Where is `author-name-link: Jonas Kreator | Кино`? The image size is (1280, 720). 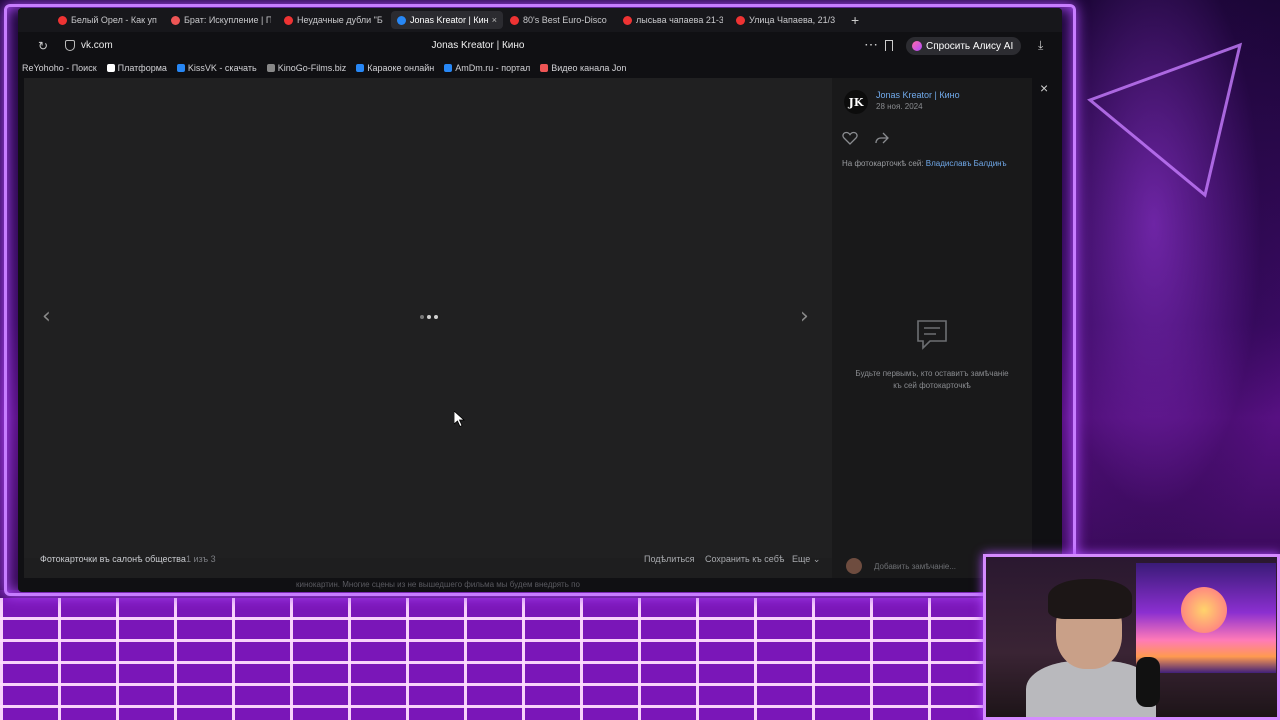
author-name-link: Jonas Kreator | Кино is located at coordinates (918, 95).